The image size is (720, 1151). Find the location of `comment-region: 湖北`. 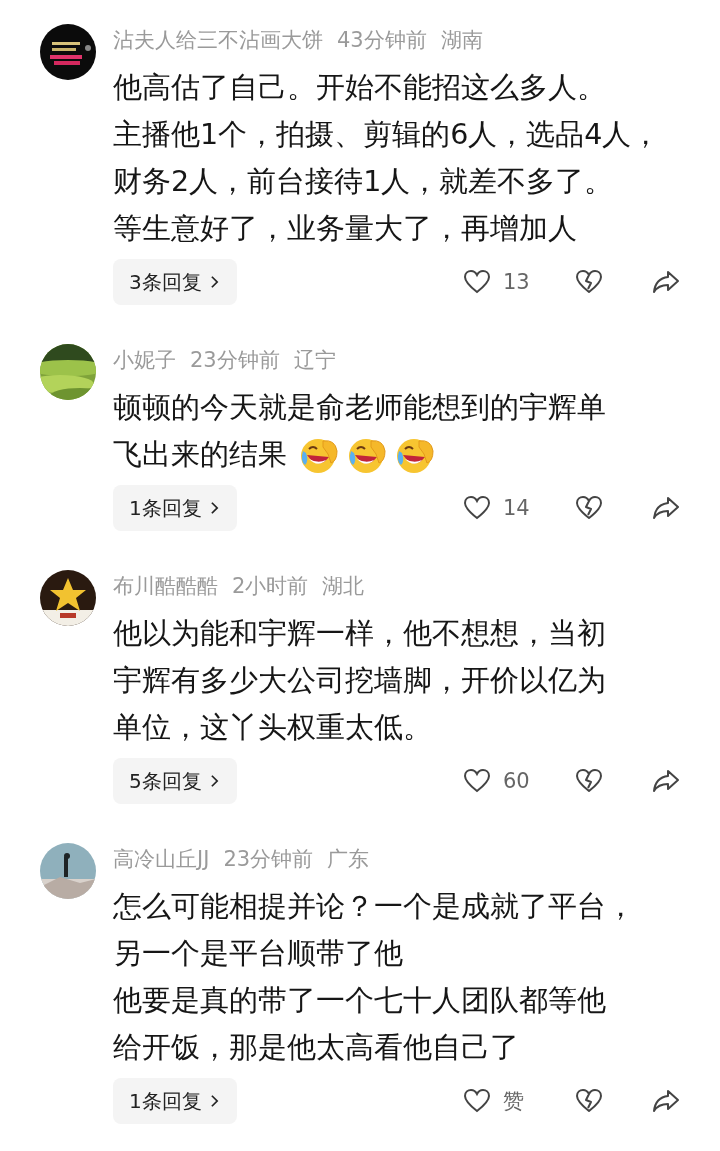

comment-region: 湖北 is located at coordinates (343, 586).